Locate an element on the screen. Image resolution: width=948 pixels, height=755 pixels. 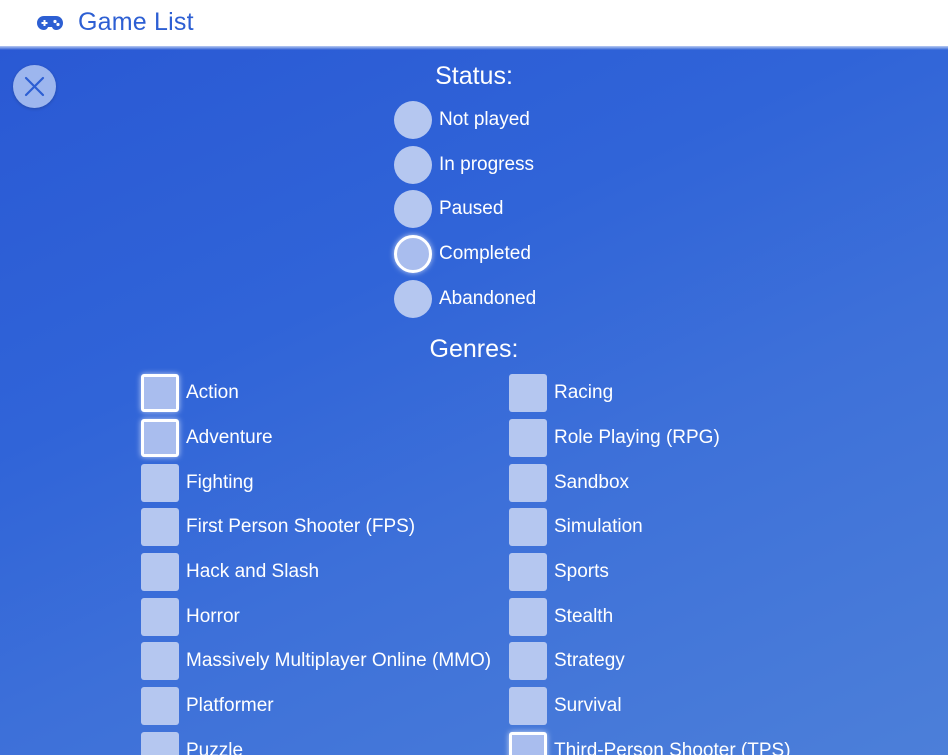
genre-option-racing: Racing is located at coordinates (561, 393).